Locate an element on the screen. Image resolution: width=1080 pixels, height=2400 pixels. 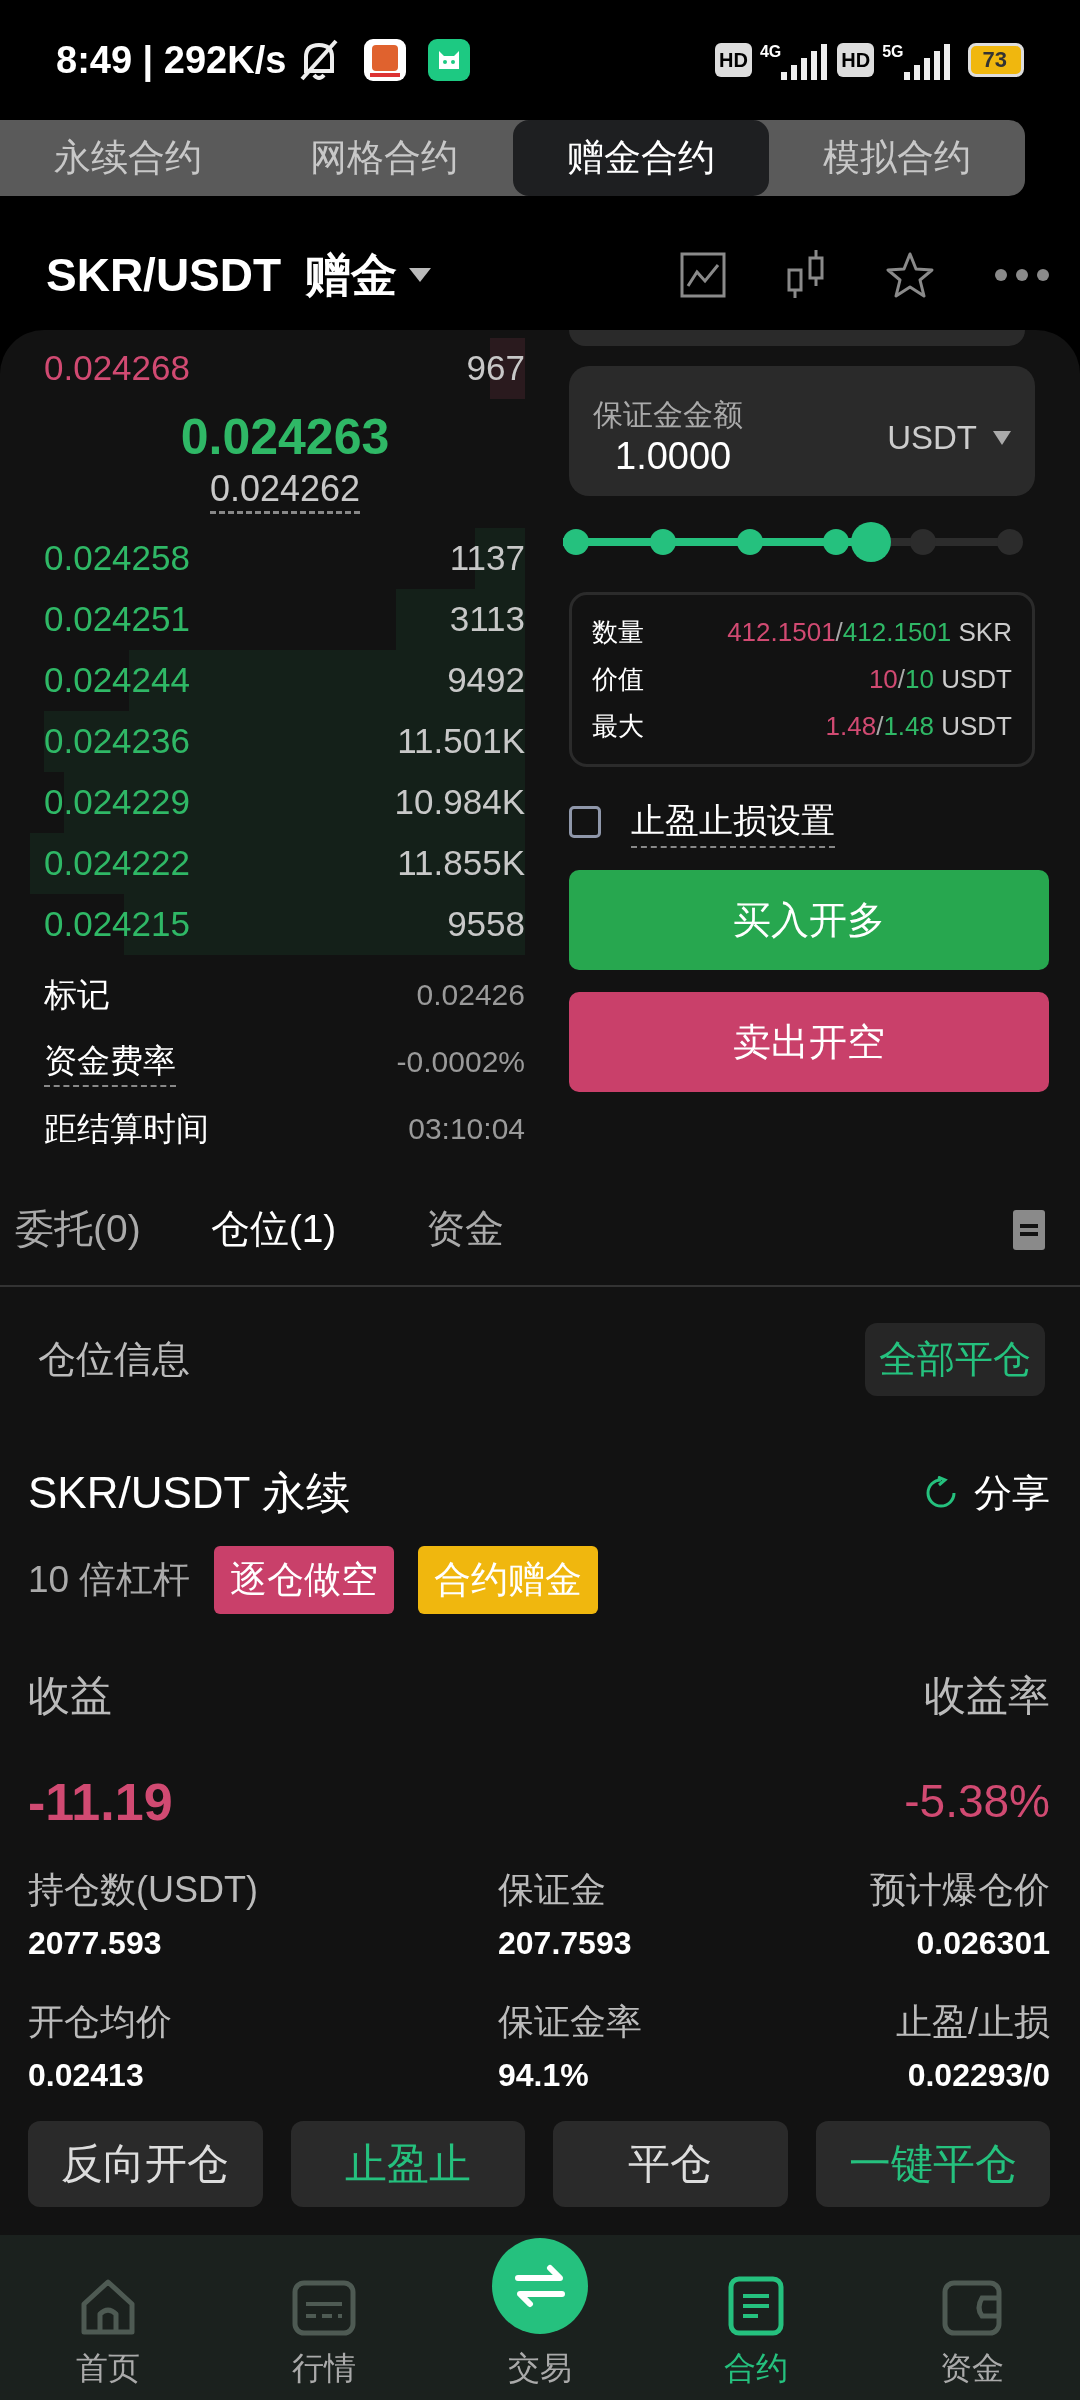
summary-label: 最大 is located at coordinates (618, 726).